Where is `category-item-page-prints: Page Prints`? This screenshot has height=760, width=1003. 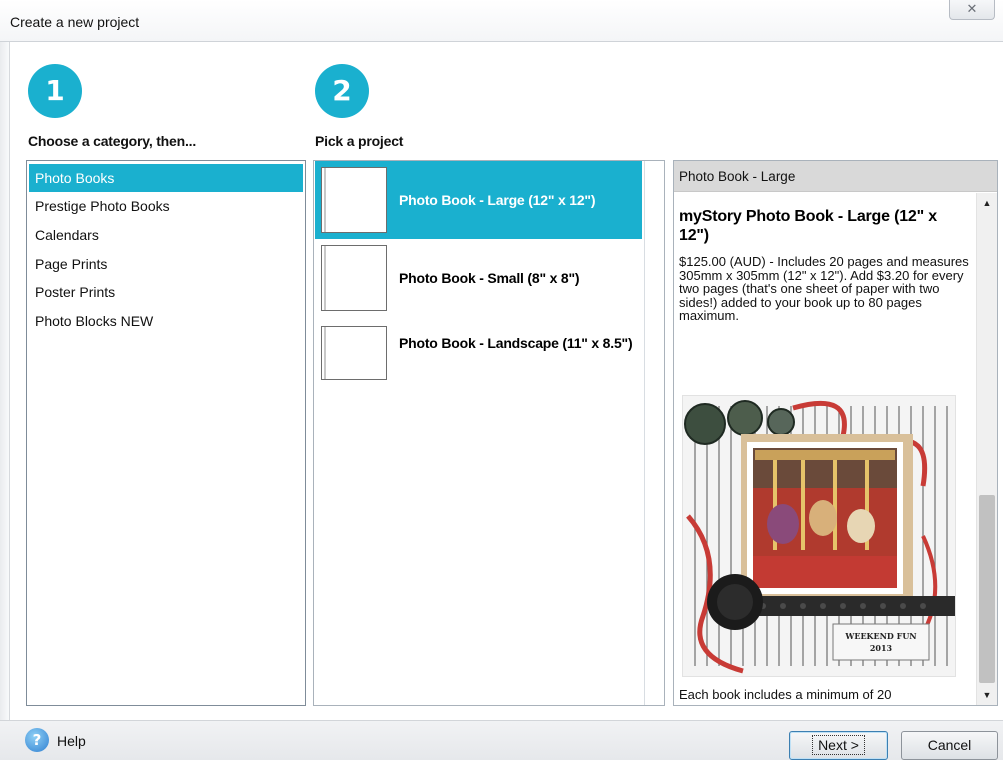 category-item-page-prints: Page Prints is located at coordinates (166, 264).